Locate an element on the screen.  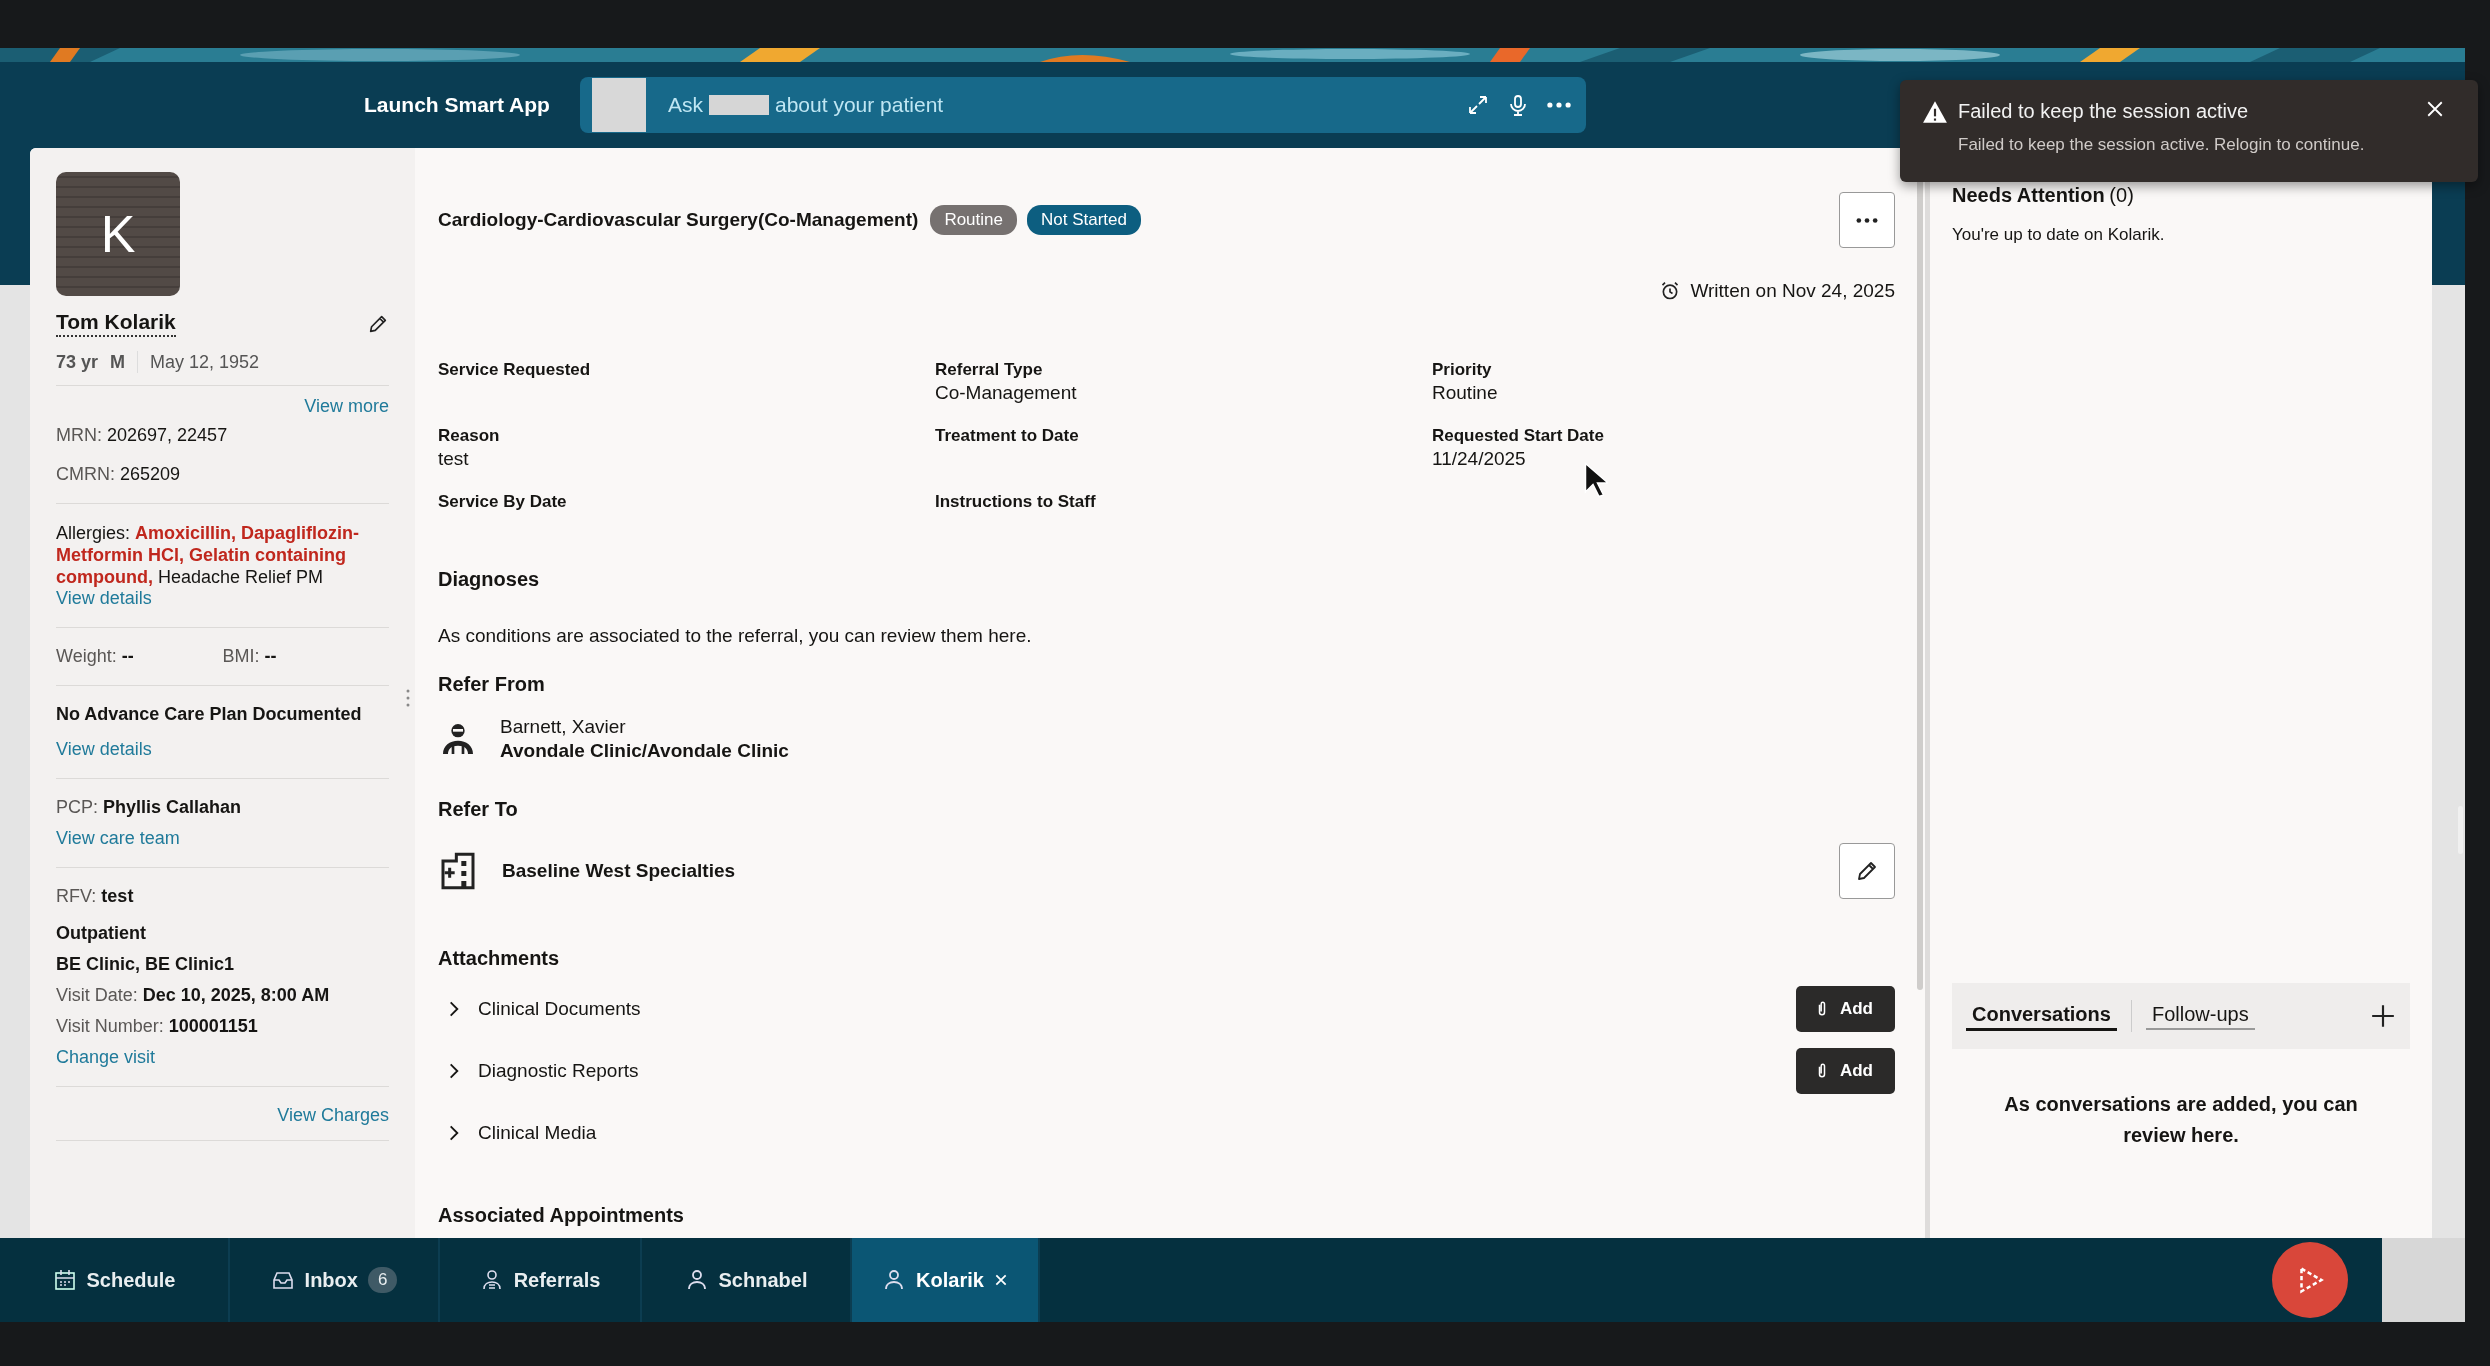
field-value: 265209 is located at coordinates (150, 474).